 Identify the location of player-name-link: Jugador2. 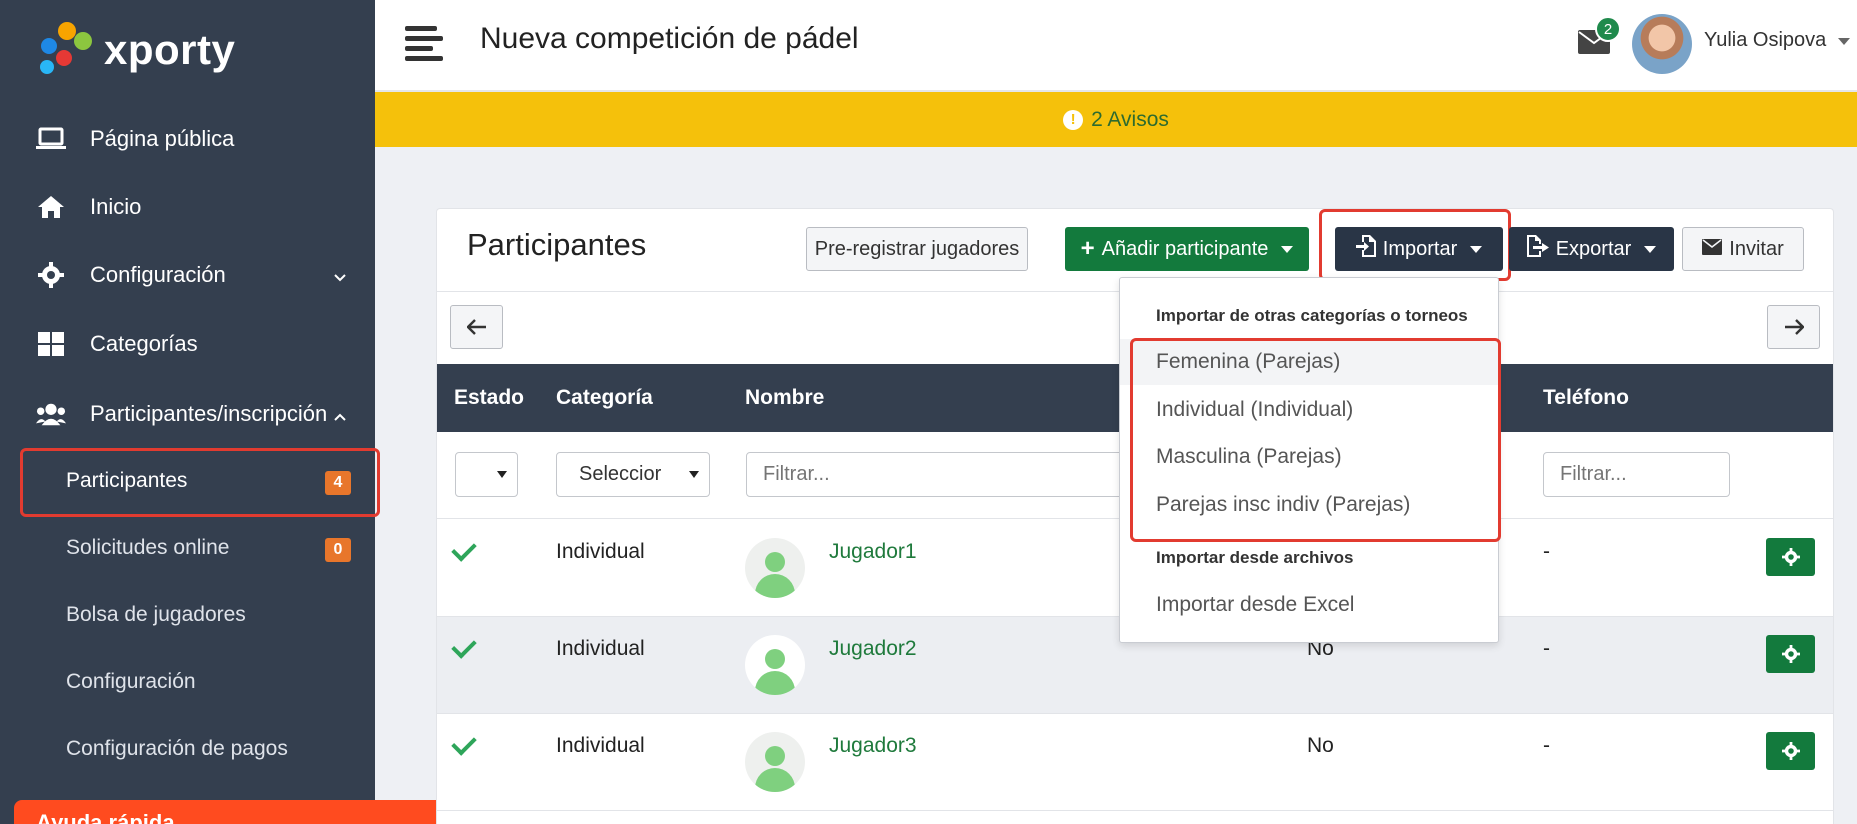
(873, 649).